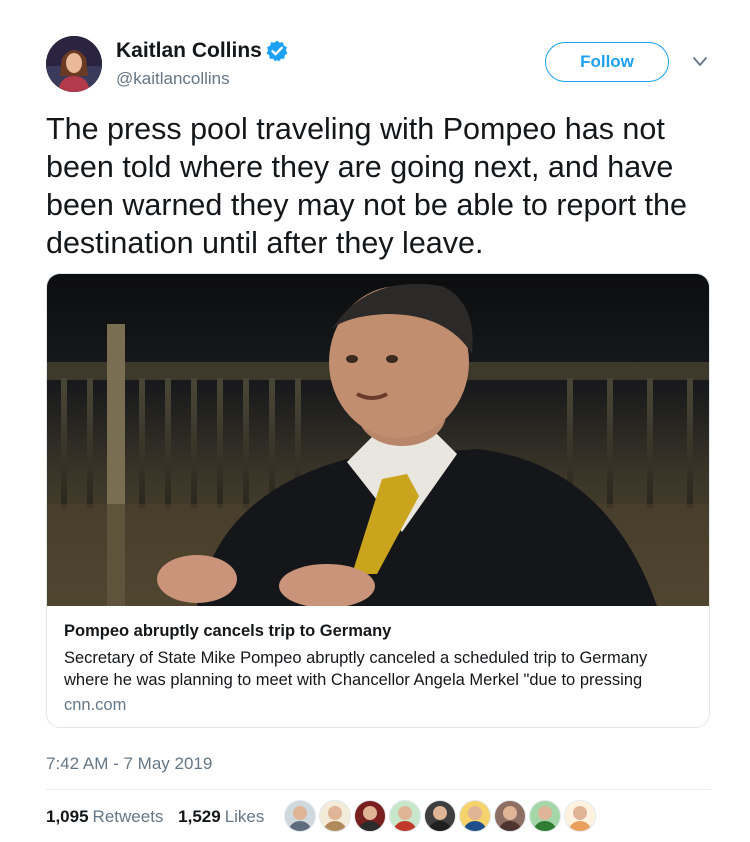  I want to click on likes-label: Likes, so click(244, 816).